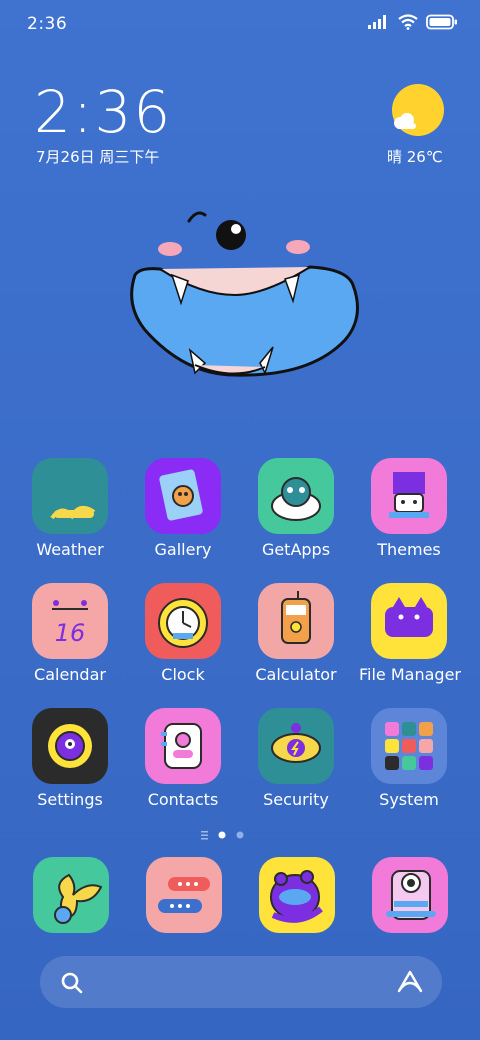 This screenshot has width=480, height=1040. I want to click on app-system: System, so click(409, 758).